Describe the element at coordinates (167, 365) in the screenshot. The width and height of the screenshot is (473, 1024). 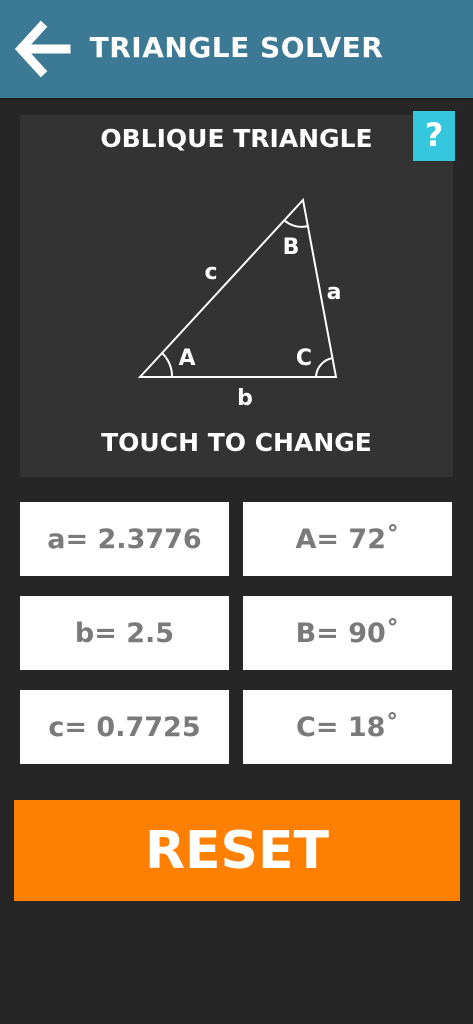
I see `angle-arc-A` at that location.